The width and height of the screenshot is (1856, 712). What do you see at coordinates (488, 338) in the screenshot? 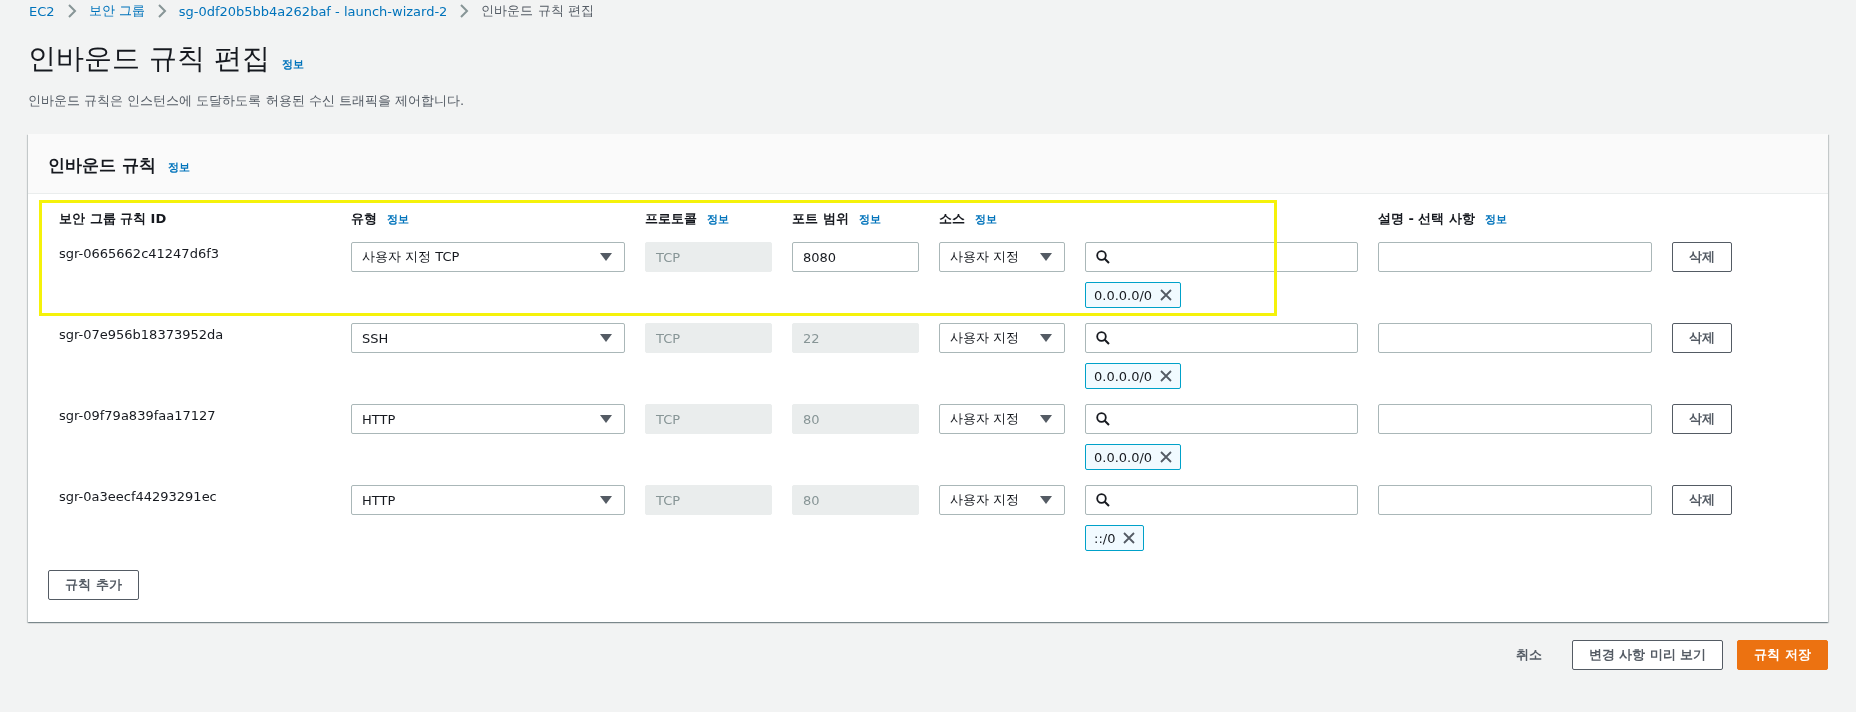
I see `type-select: SSH` at bounding box center [488, 338].